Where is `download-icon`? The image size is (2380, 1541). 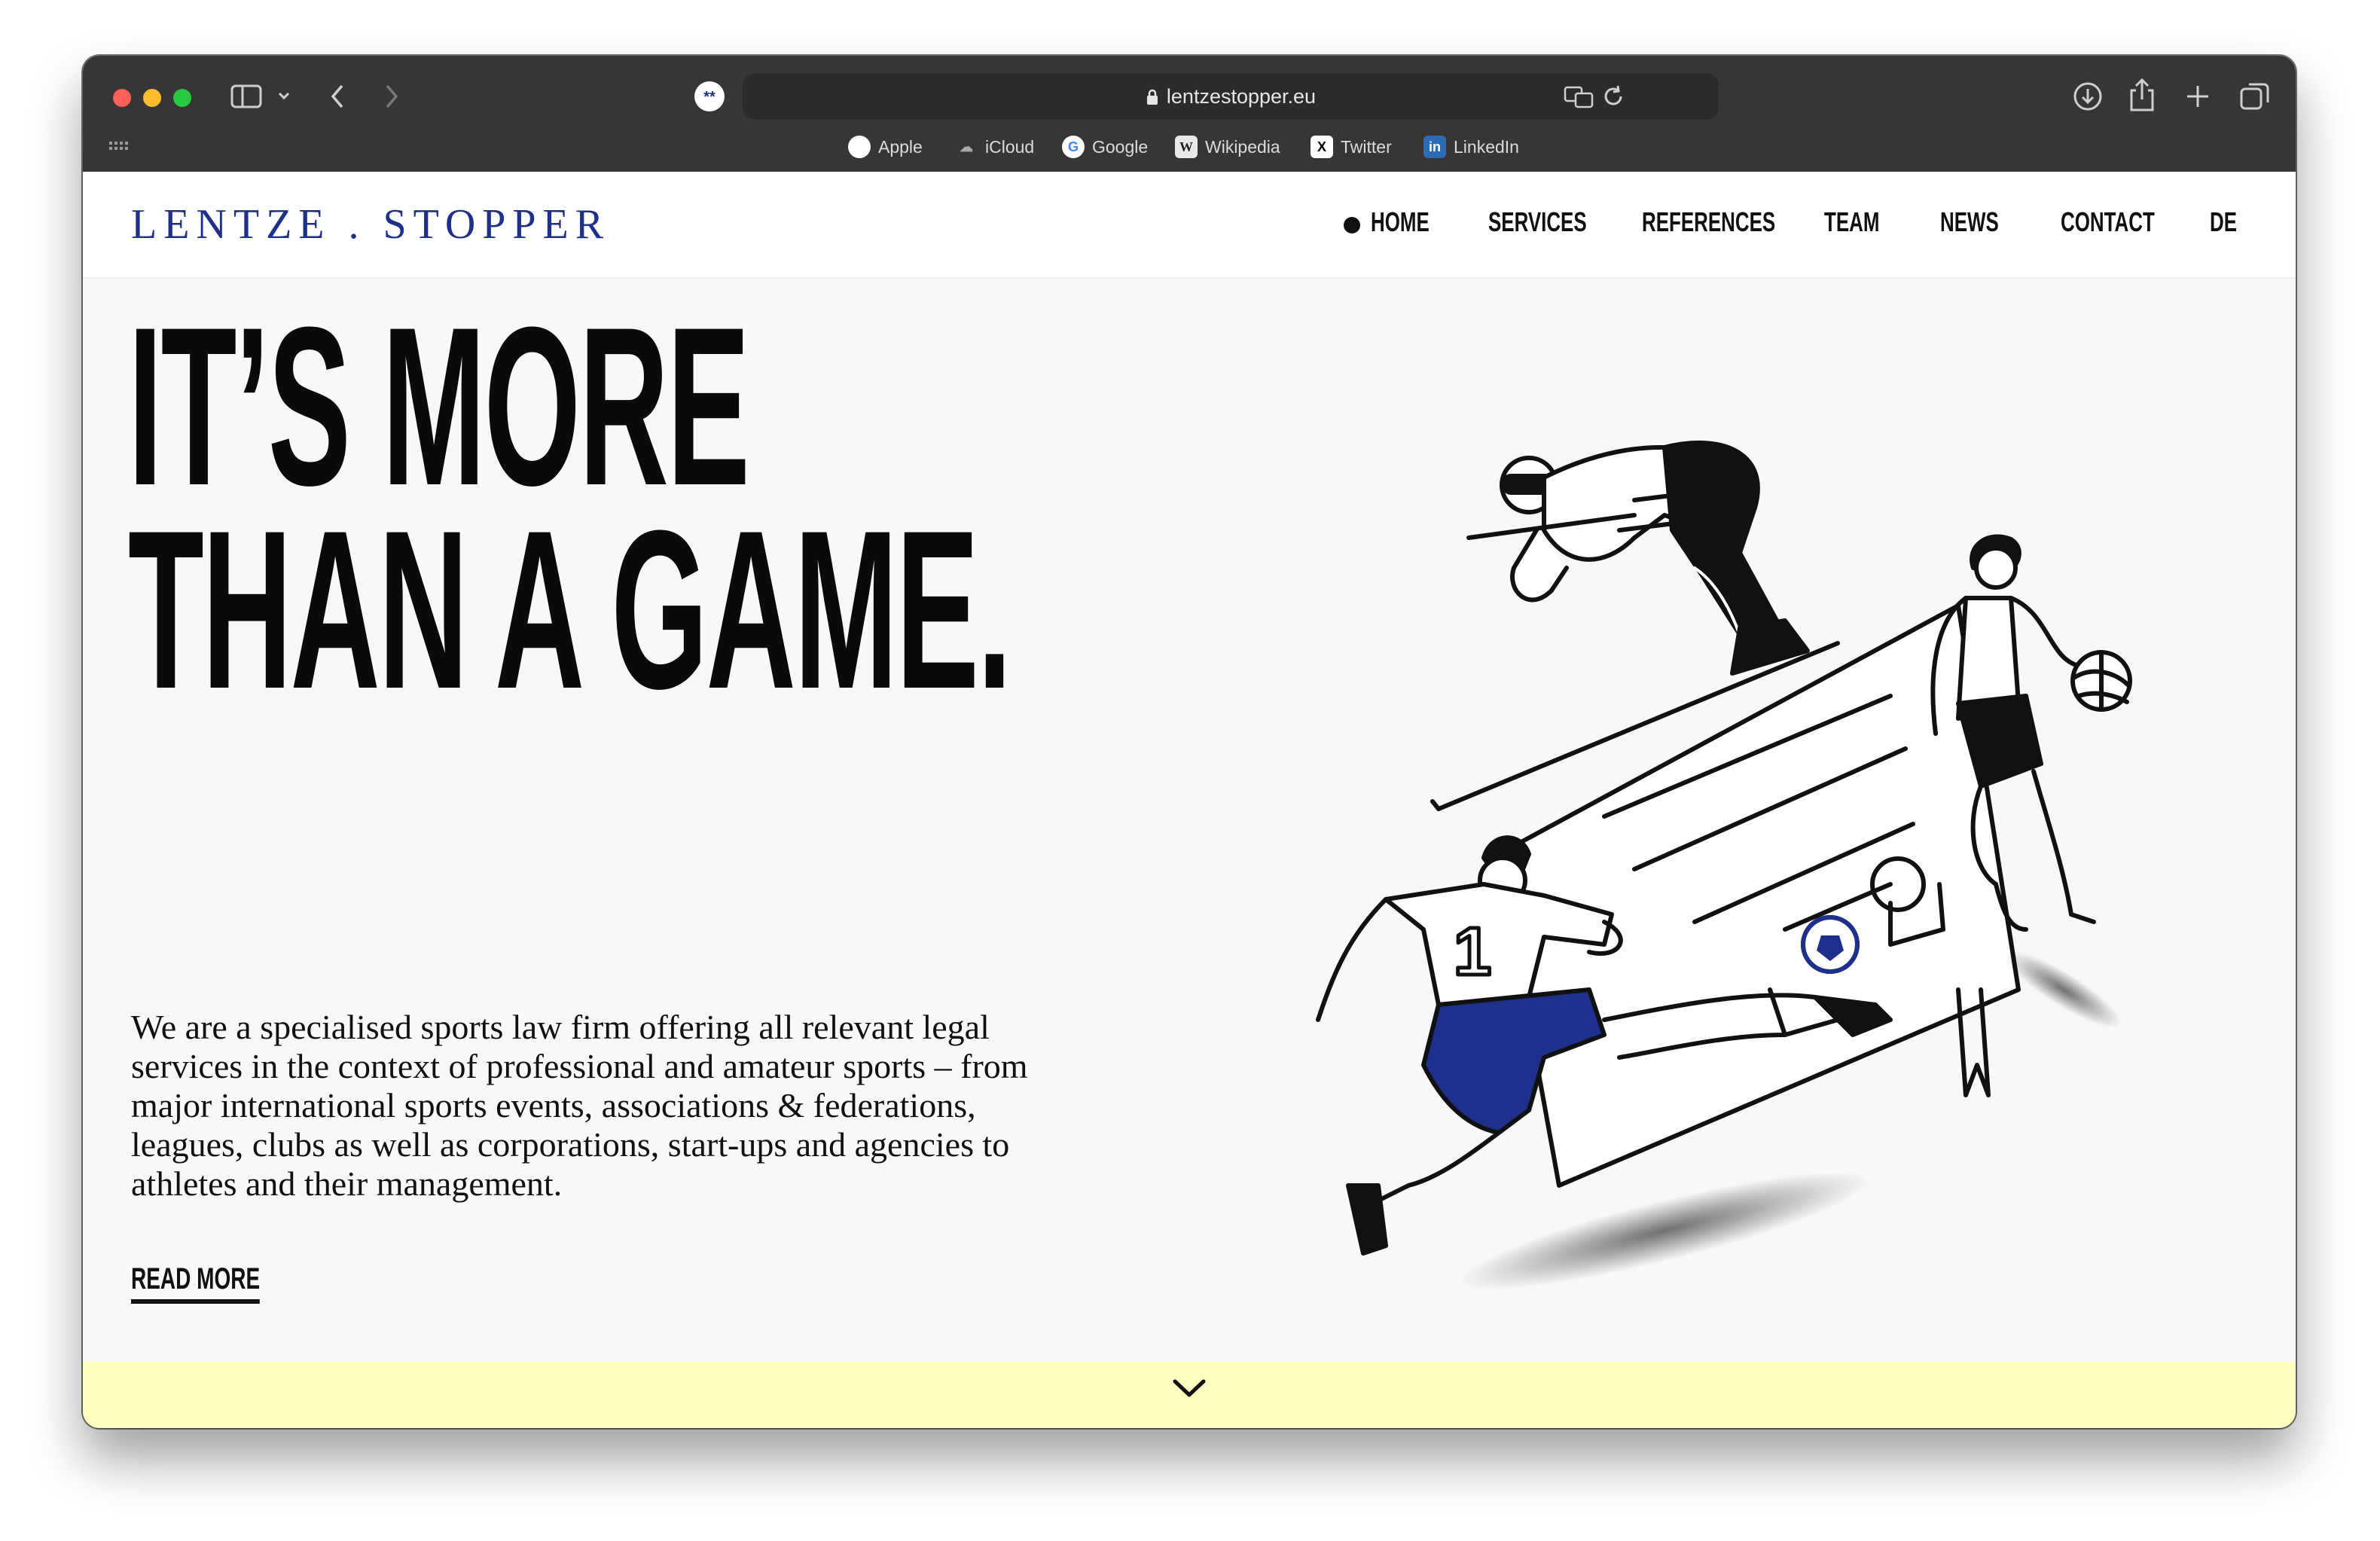 download-icon is located at coordinates (2087, 96).